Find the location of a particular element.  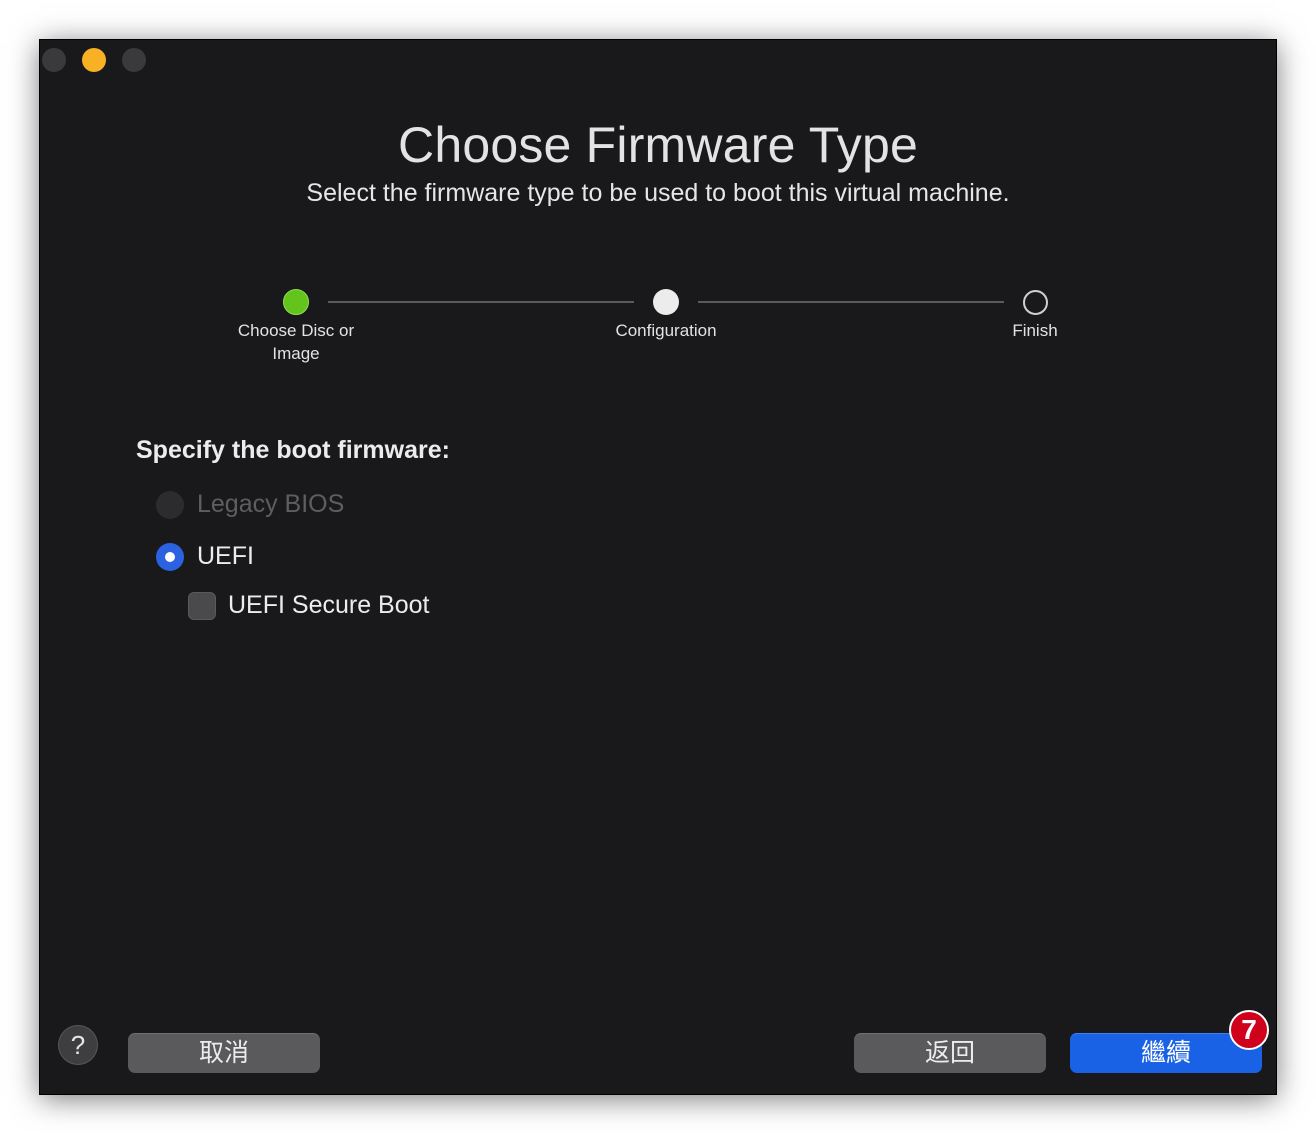

step-label-finish: Finish is located at coordinates (1035, 330).